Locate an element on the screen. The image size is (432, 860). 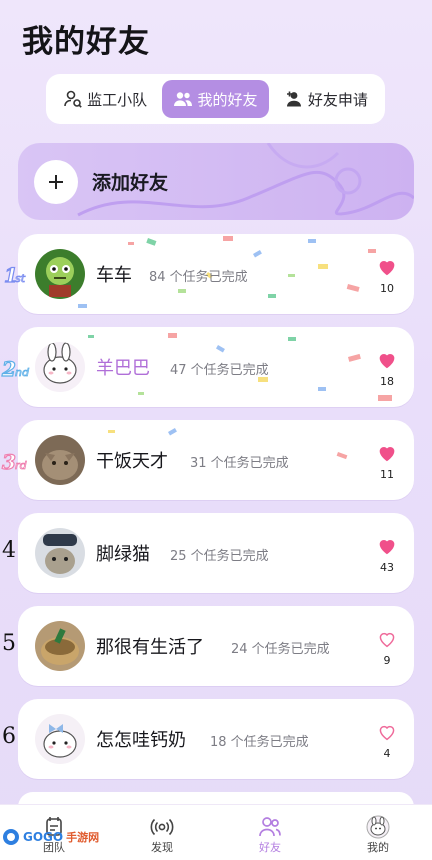
svg-text: 2 is located at coordinates (8, 369).